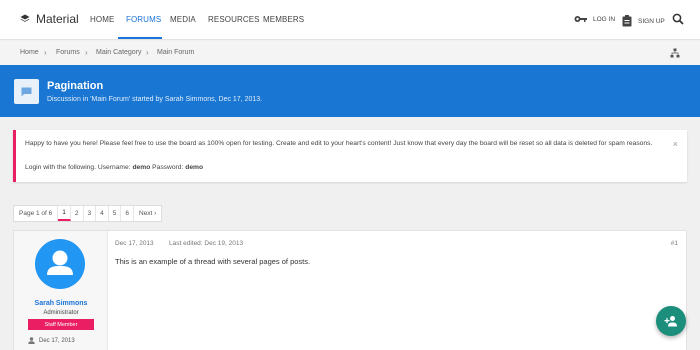 This screenshot has width=700, height=350. I want to click on post-number: #1, so click(674, 243).